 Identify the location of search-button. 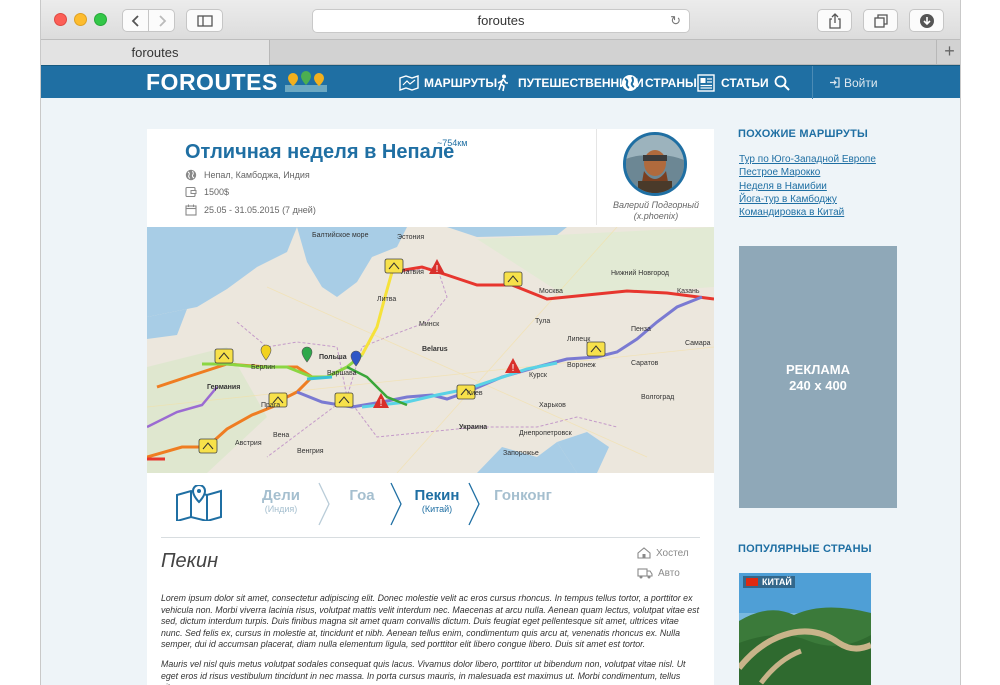
(782, 82).